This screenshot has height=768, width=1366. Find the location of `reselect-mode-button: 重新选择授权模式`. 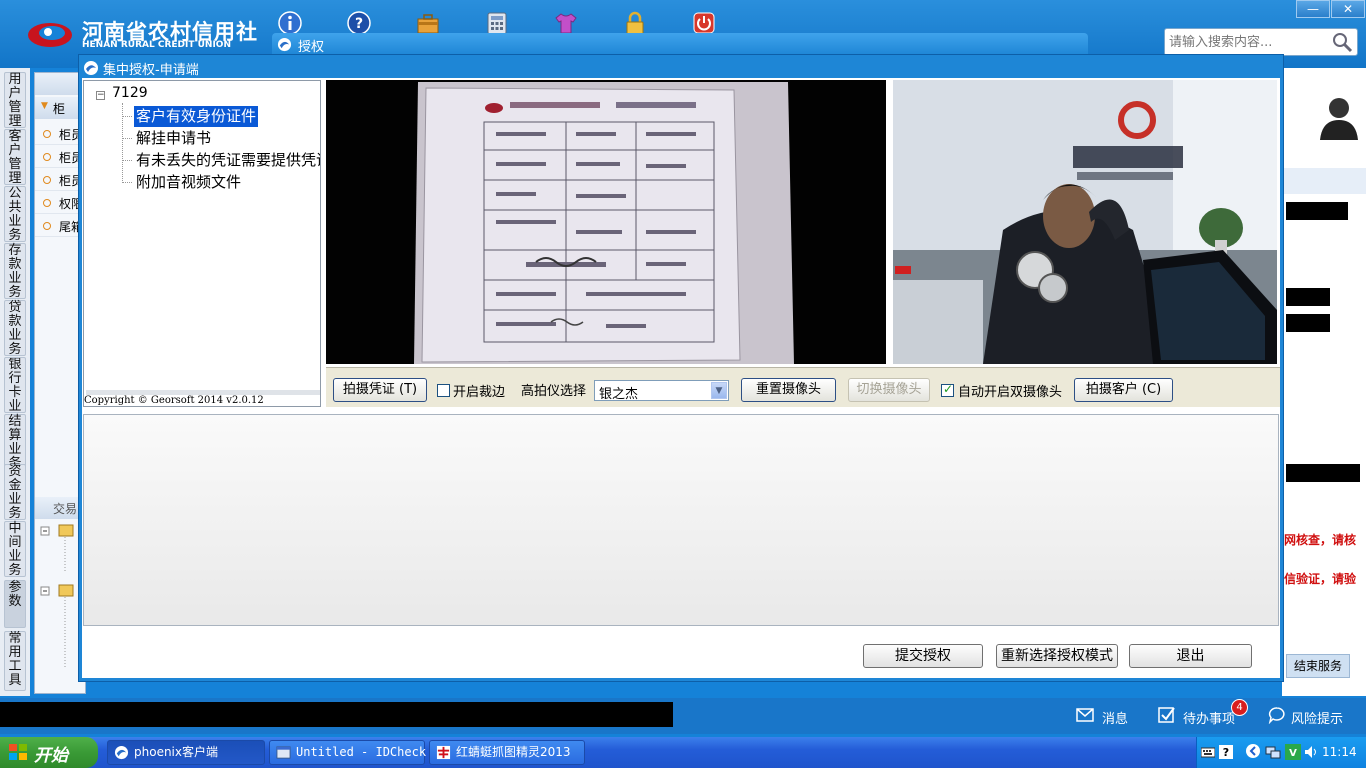

reselect-mode-button: 重新选择授权模式 is located at coordinates (1057, 656).